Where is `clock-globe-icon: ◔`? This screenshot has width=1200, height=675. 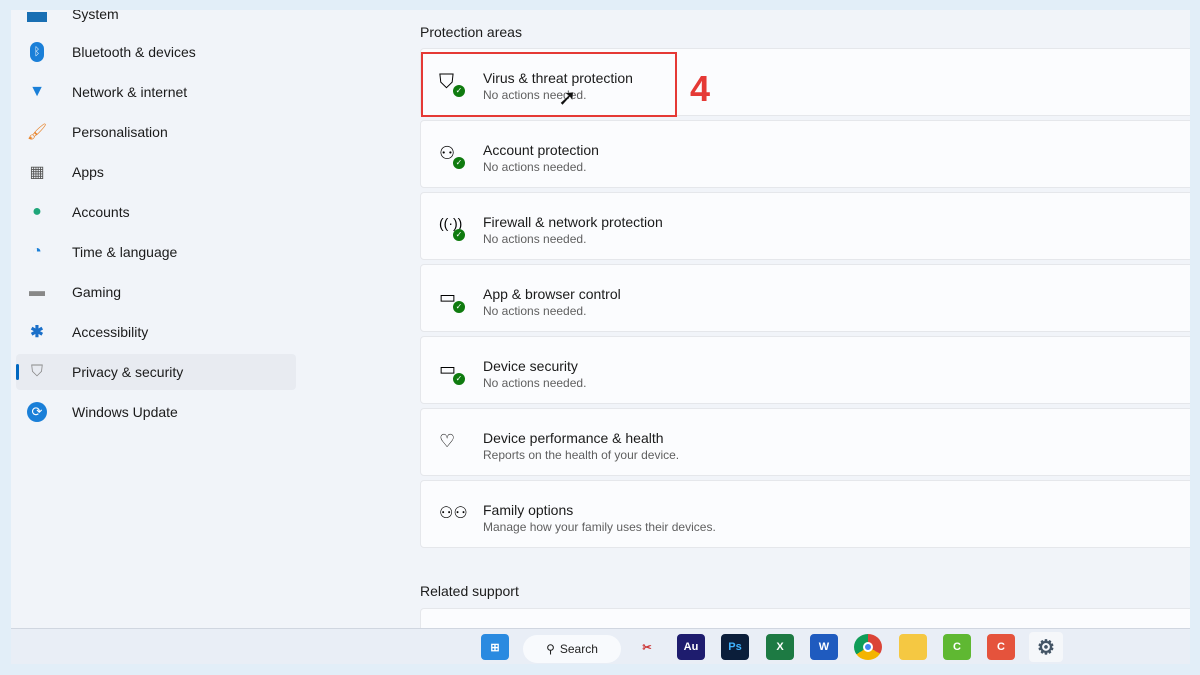
clock-globe-icon: ◔ is located at coordinates (37, 251).